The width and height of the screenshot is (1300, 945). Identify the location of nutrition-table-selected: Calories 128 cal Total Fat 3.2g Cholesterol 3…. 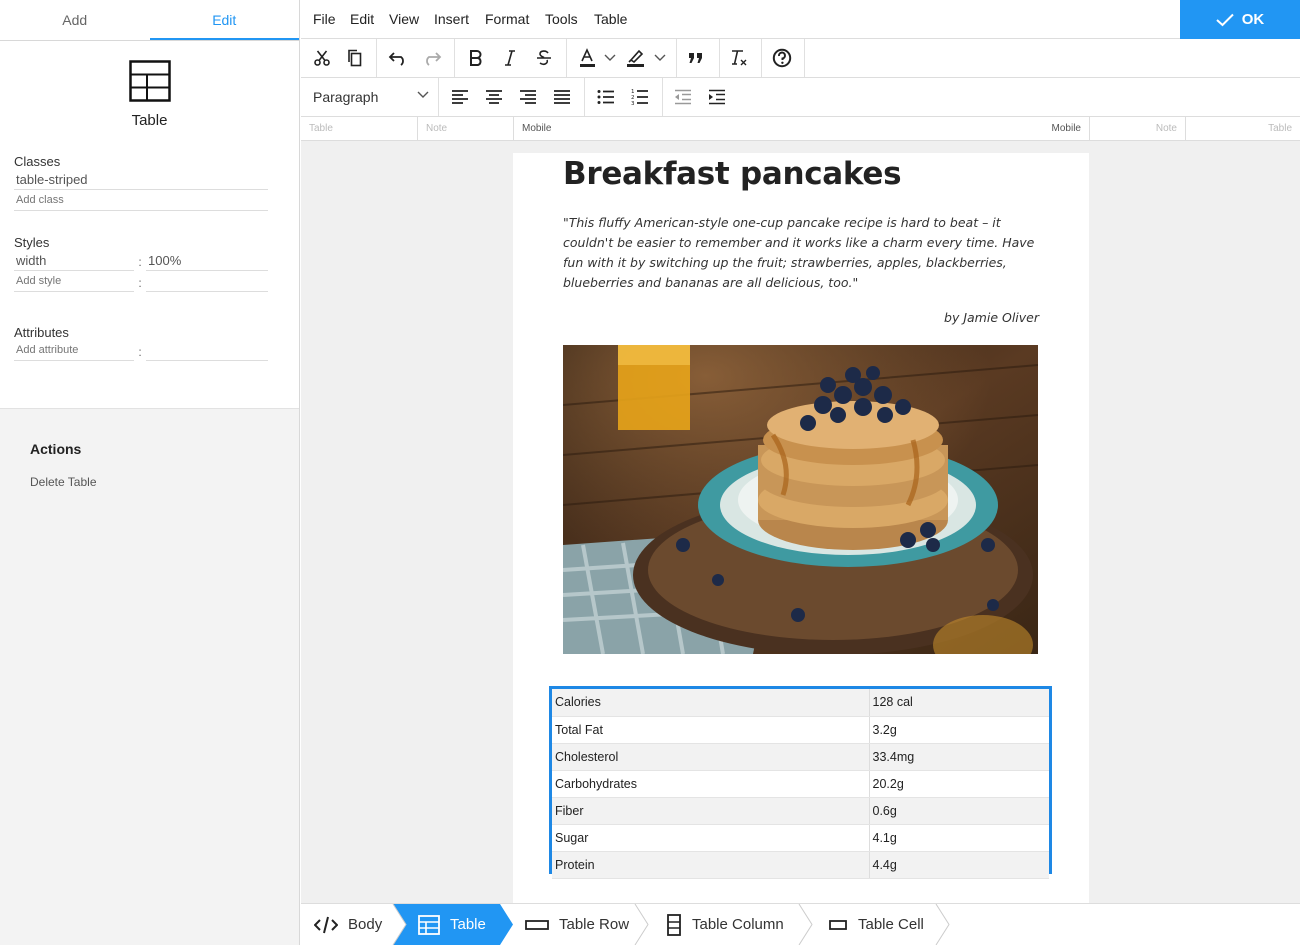
(800, 782).